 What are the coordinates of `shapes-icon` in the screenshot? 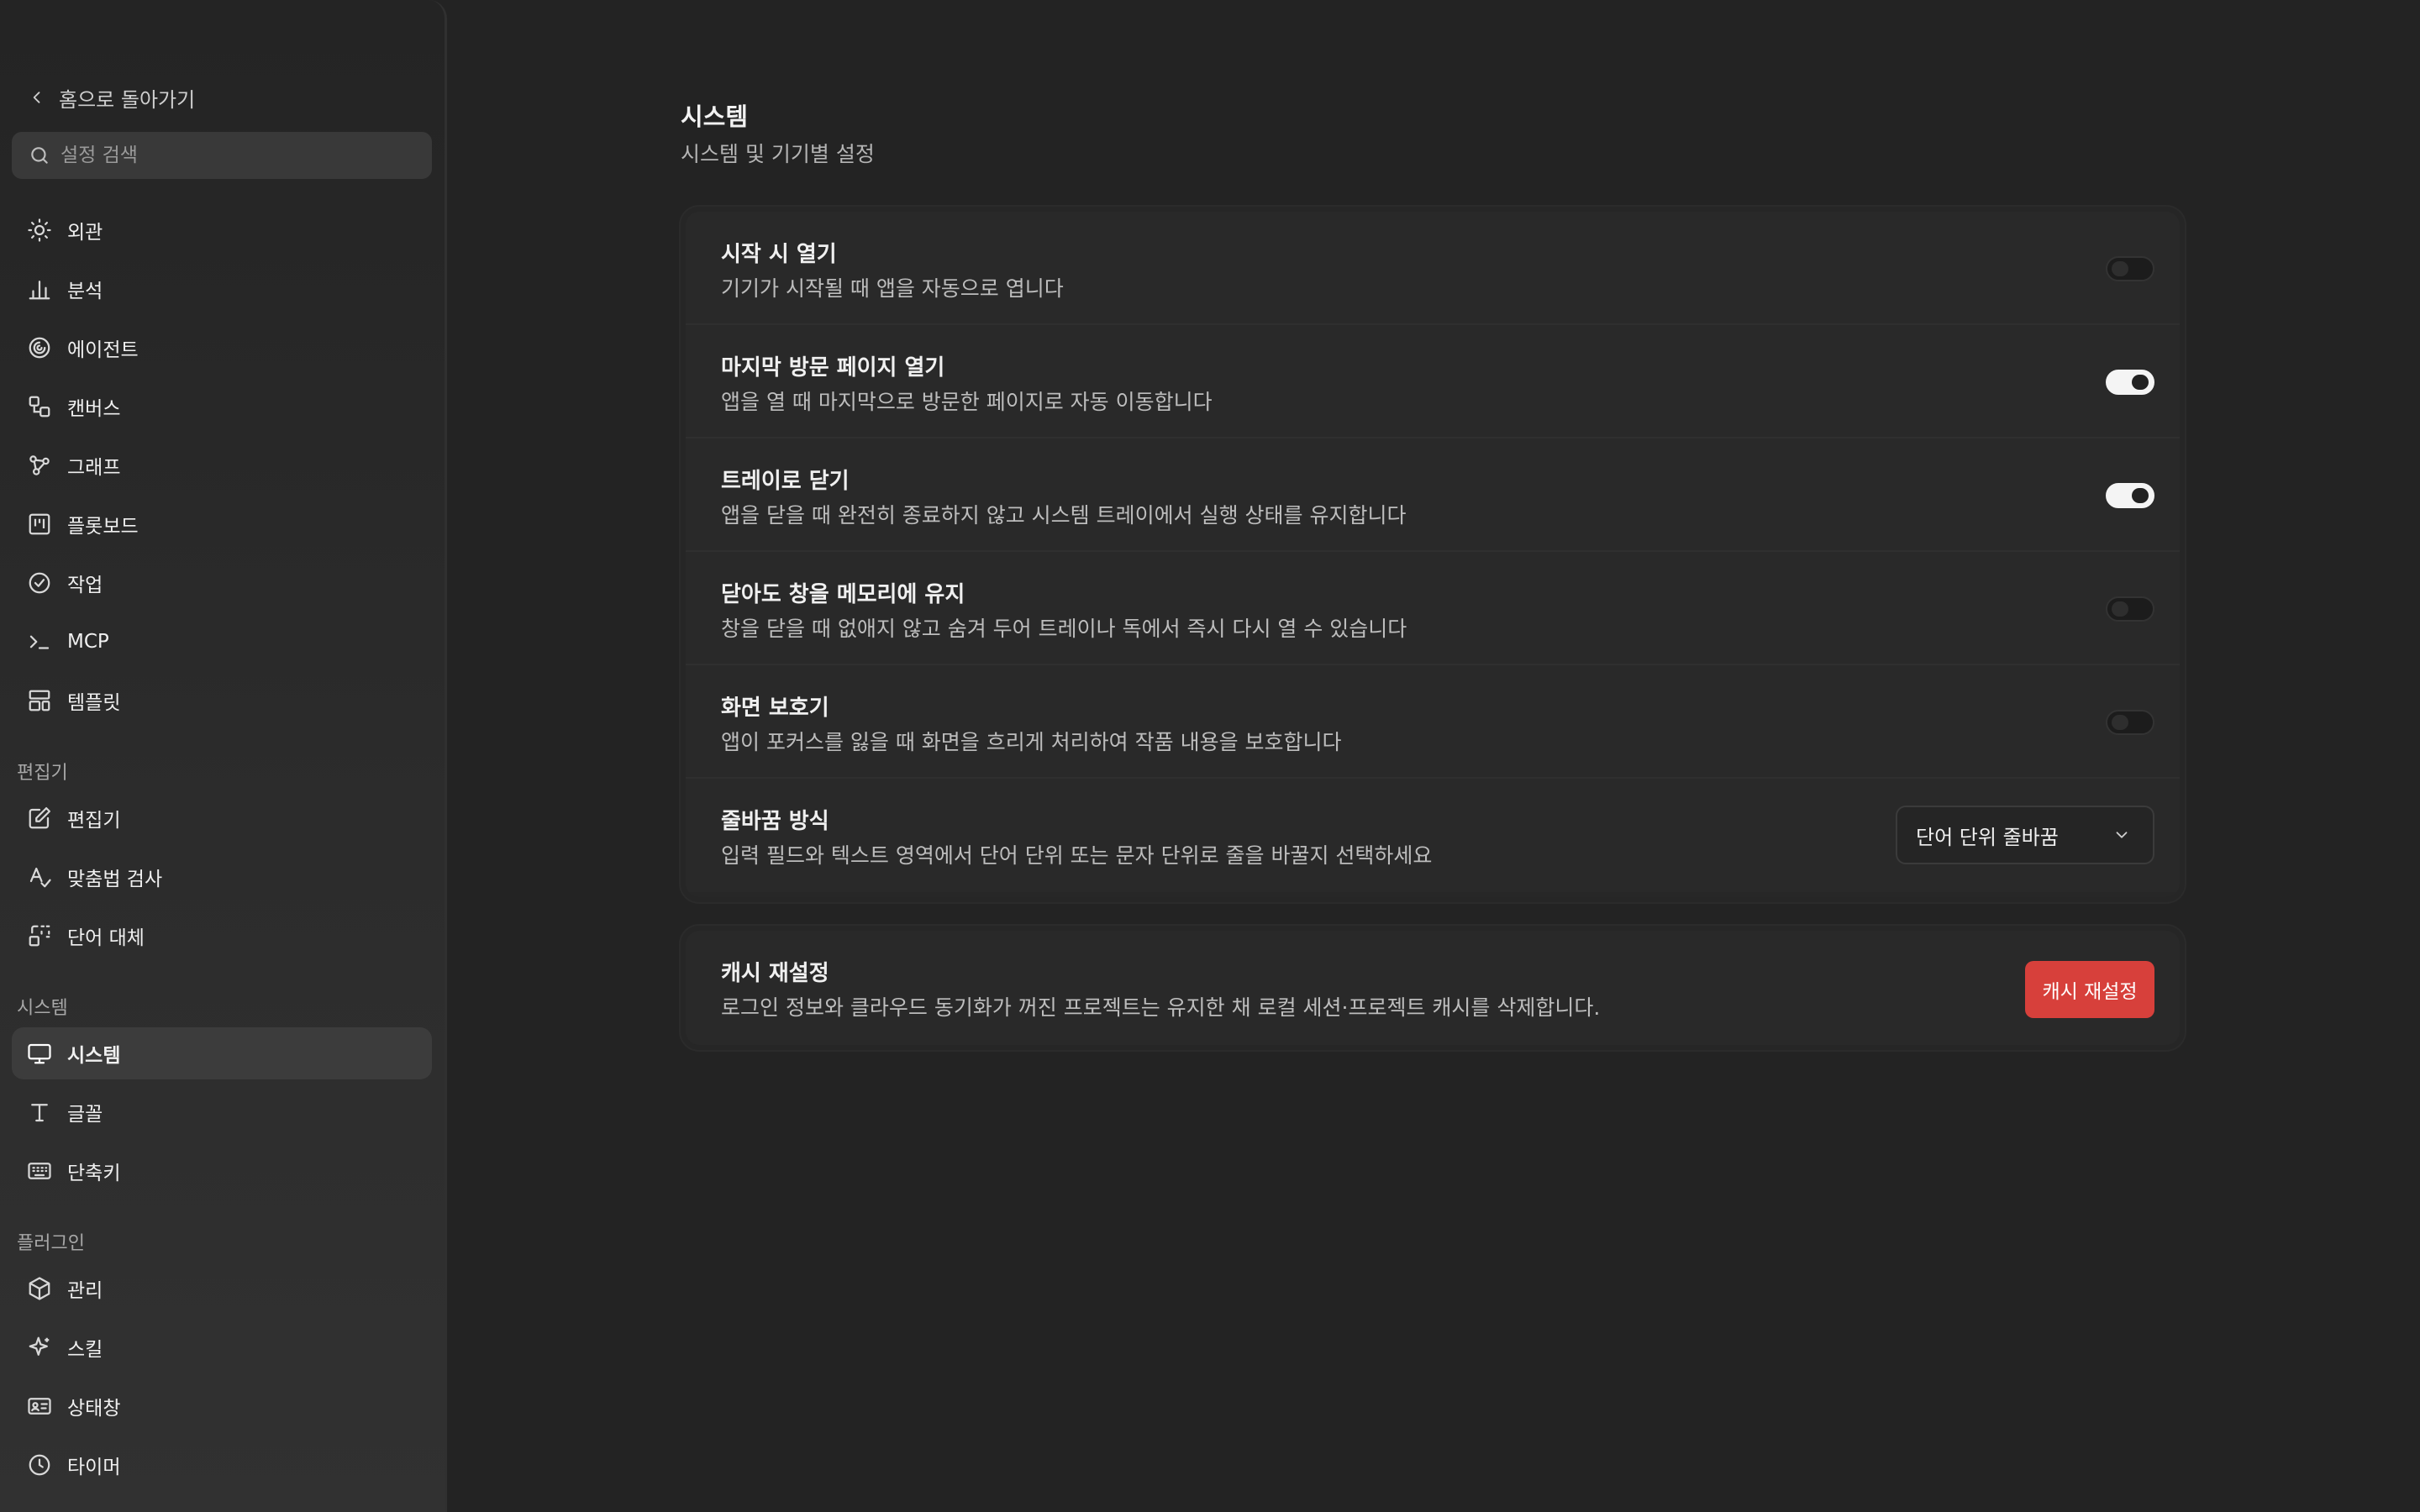 It's located at (39, 406).